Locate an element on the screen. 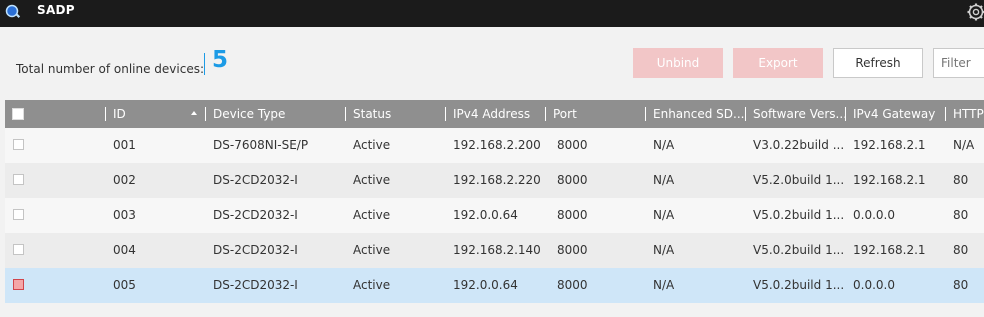  cell-http: N/A is located at coordinates (964, 145).